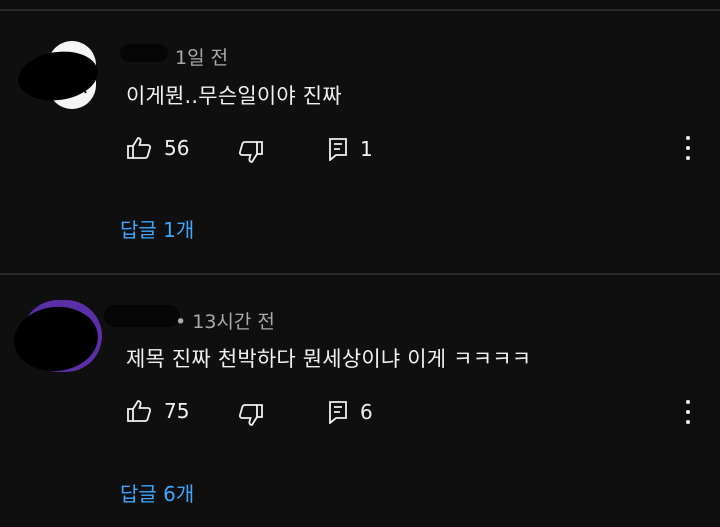  What do you see at coordinates (234, 96) in the screenshot?
I see `comment-text: 이게뭔..무슨일이야 진짜` at bounding box center [234, 96].